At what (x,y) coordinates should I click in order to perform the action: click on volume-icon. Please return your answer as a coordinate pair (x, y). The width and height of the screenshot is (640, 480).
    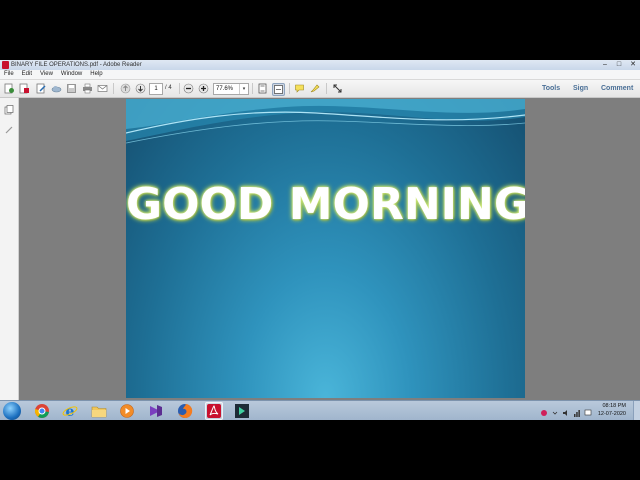
    Looking at the image, I should click on (566, 410).